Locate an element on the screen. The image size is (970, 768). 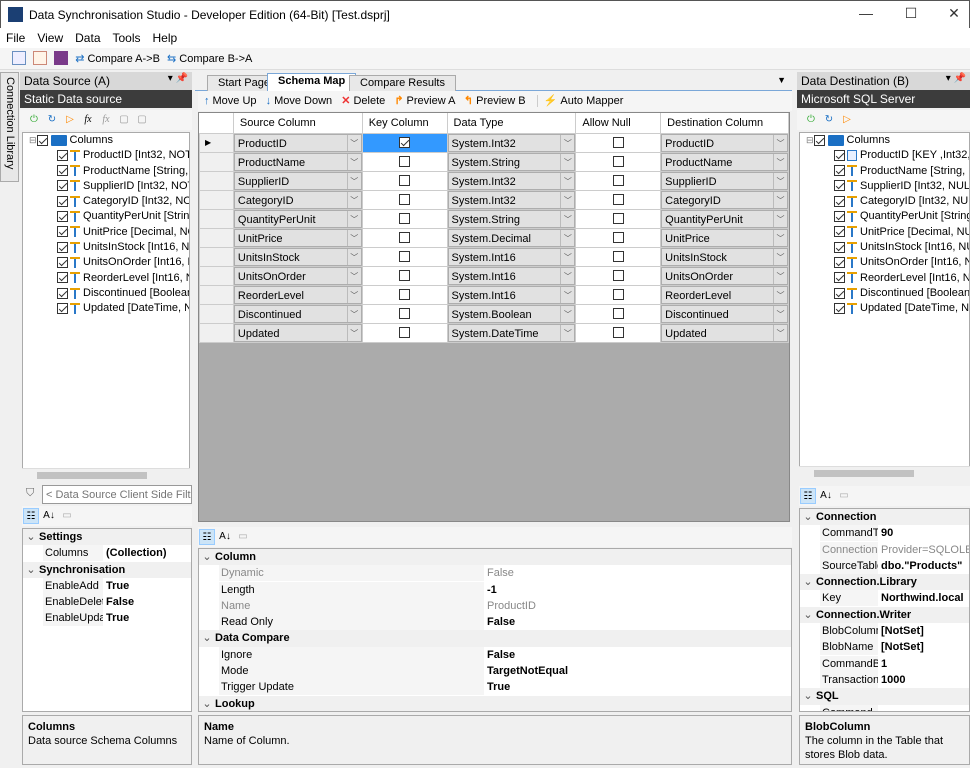
source-column-cell: UnitsOnOrder ﹀ is located at coordinates (297, 275).